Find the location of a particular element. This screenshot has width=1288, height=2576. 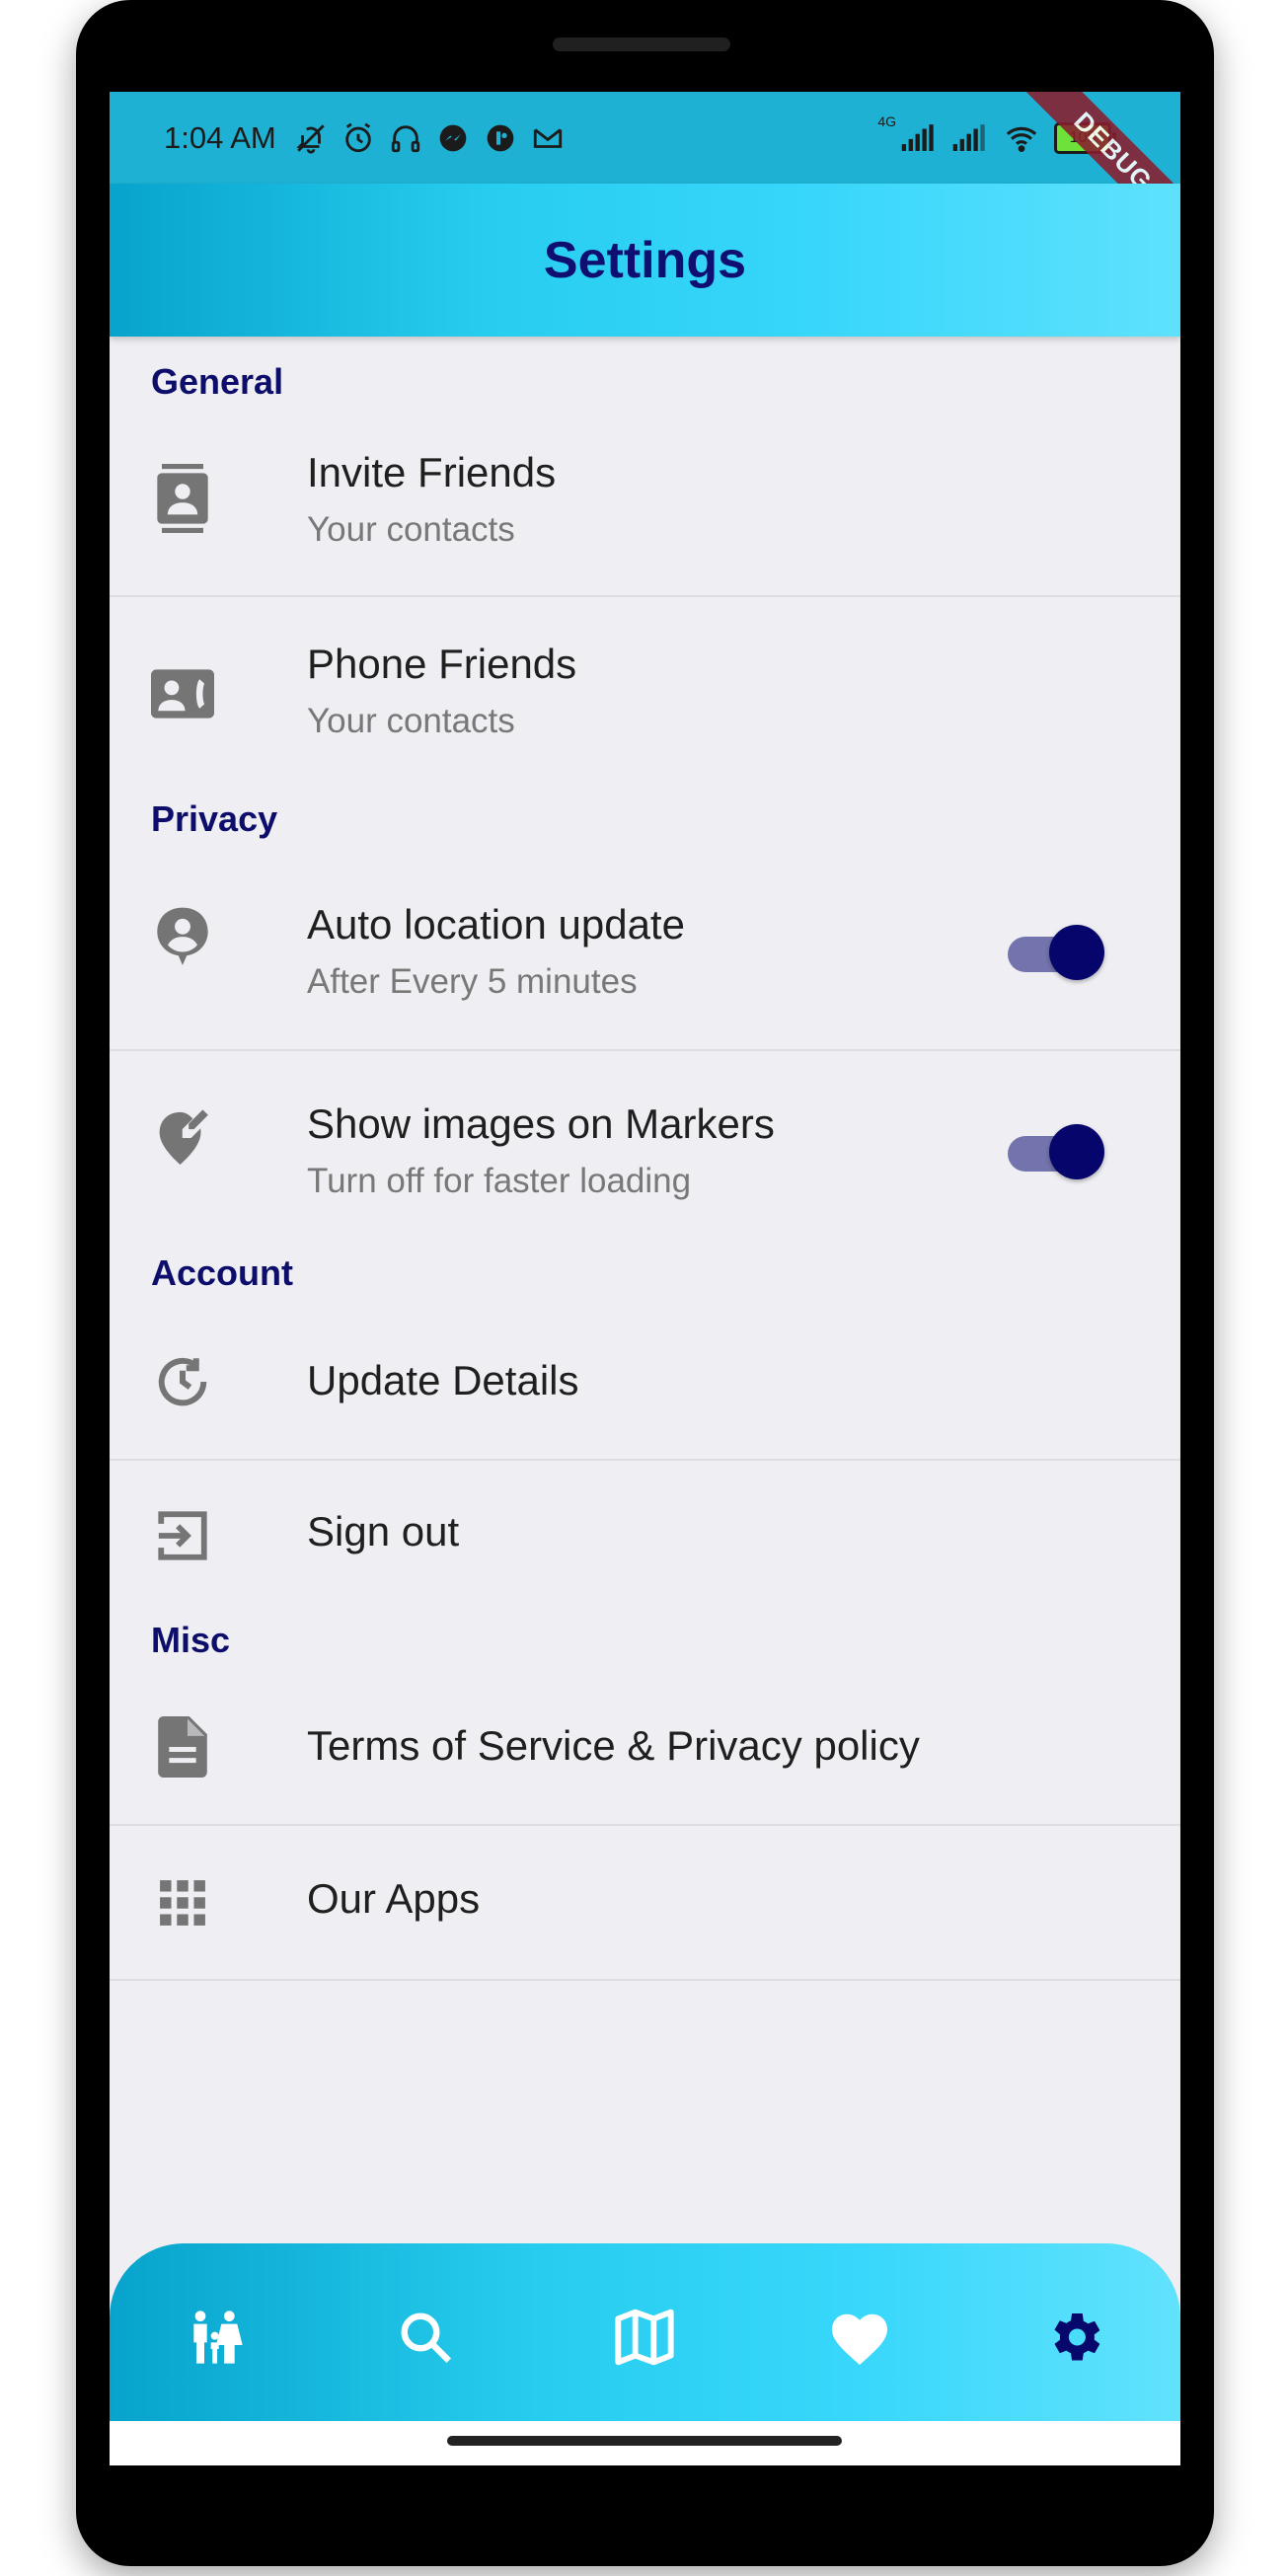

nav-settings-icon is located at coordinates (1074, 2337).